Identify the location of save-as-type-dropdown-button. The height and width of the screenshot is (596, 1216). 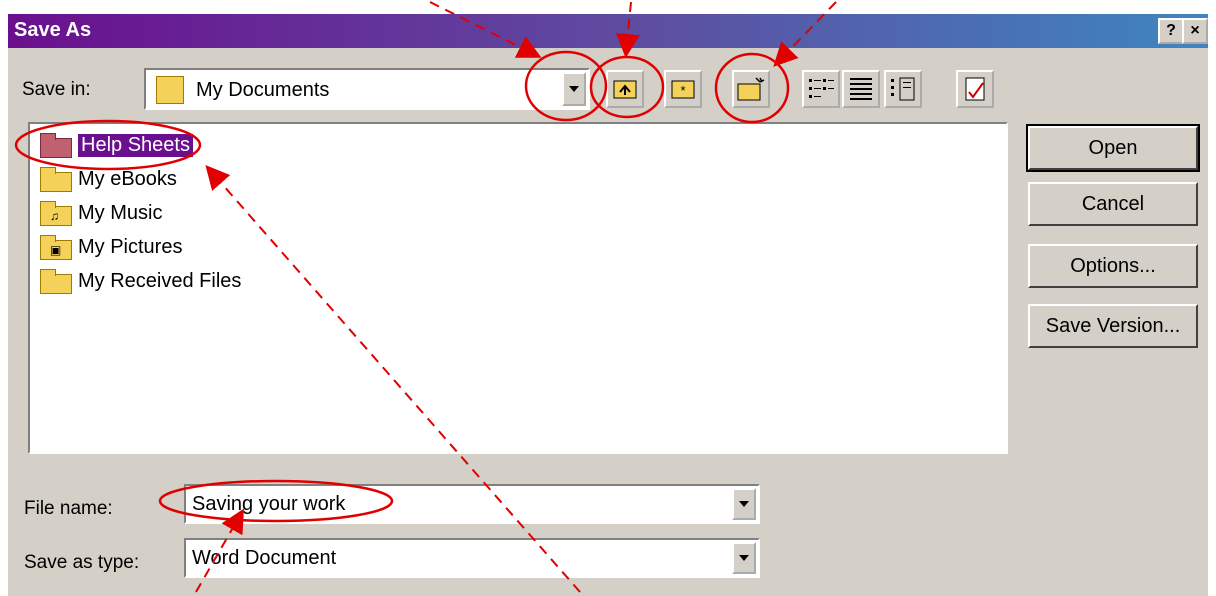
(744, 558).